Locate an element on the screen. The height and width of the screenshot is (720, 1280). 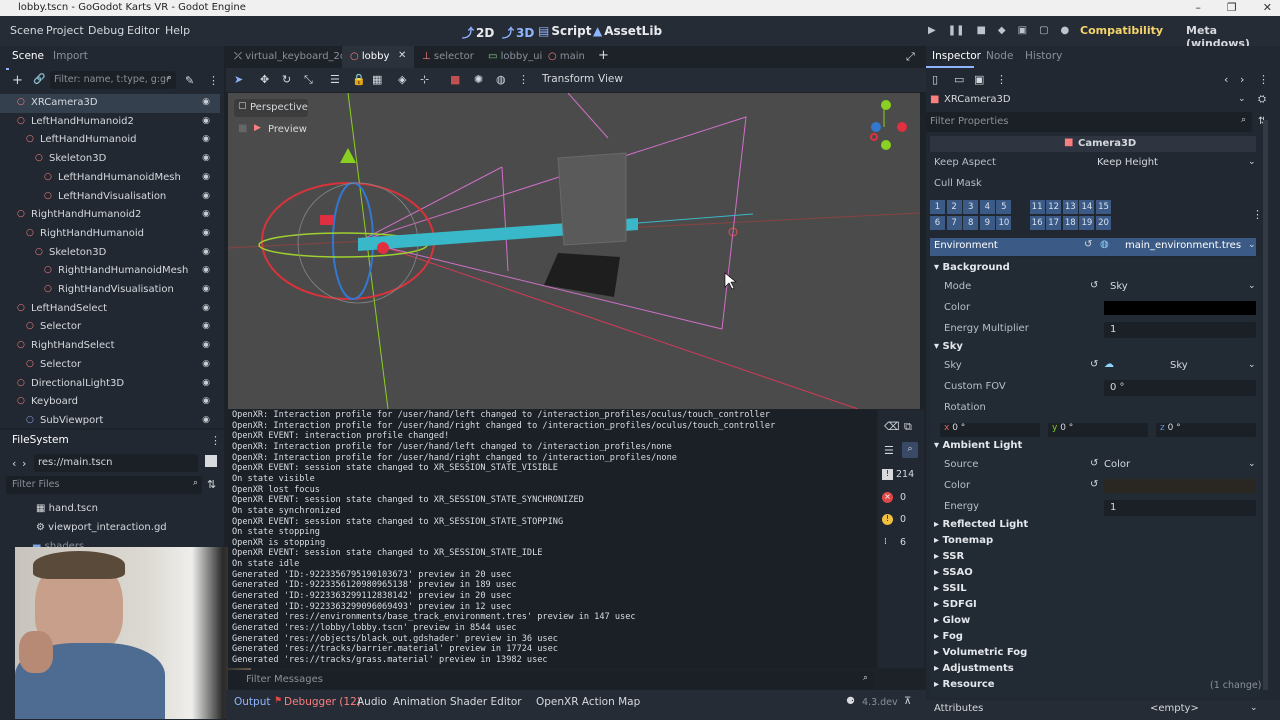
copy-log-icon: ⧉ is located at coordinates (908, 427).